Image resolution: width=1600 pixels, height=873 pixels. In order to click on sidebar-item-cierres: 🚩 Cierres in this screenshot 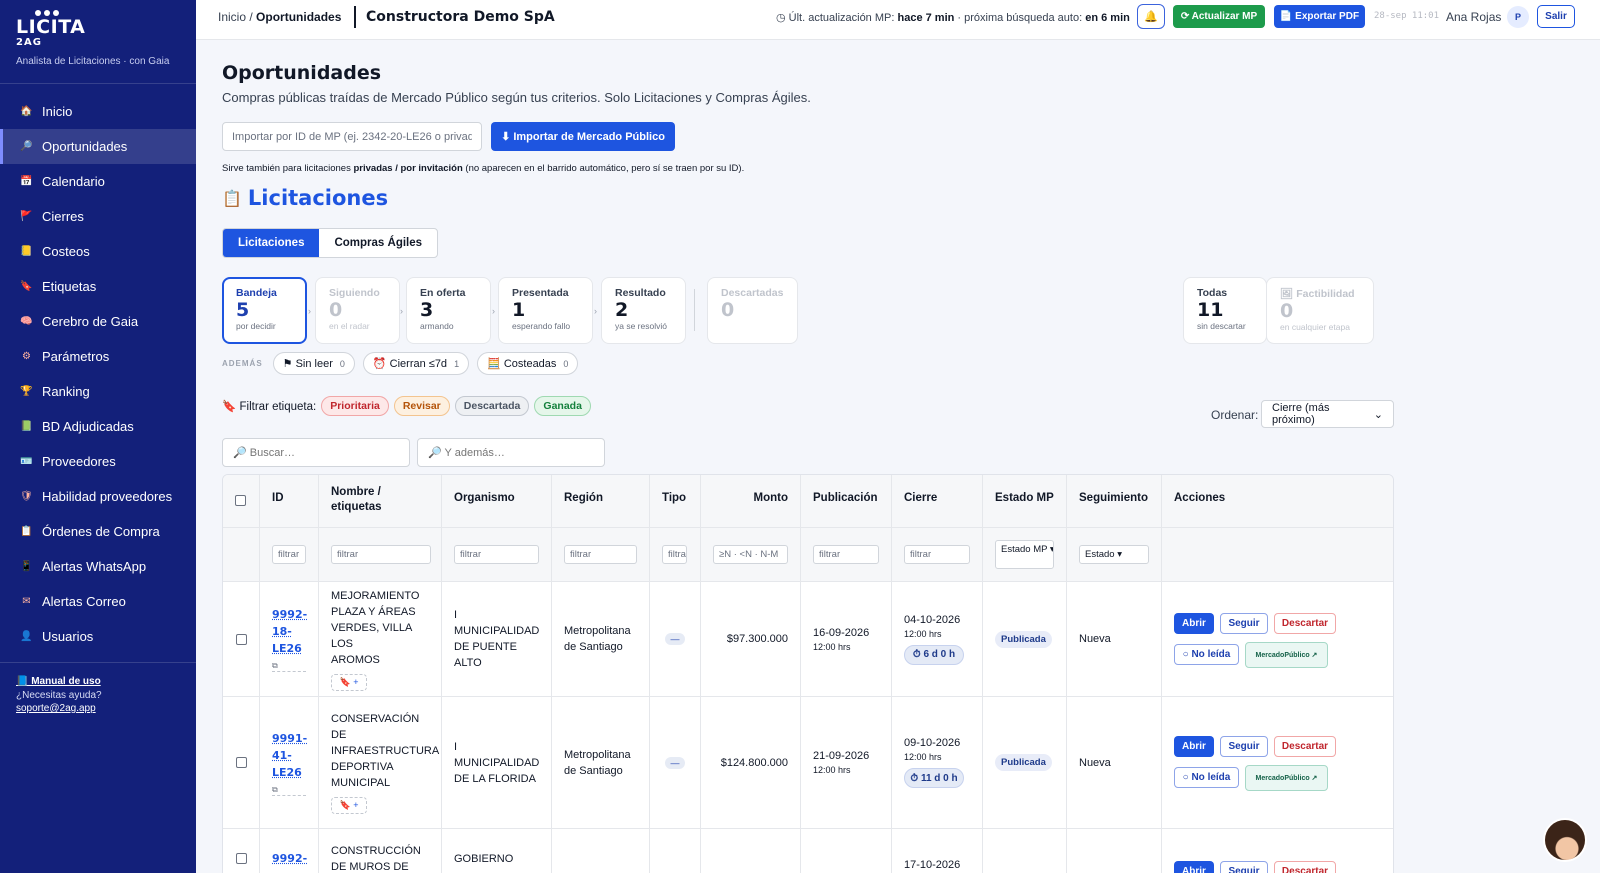, I will do `click(98, 216)`.